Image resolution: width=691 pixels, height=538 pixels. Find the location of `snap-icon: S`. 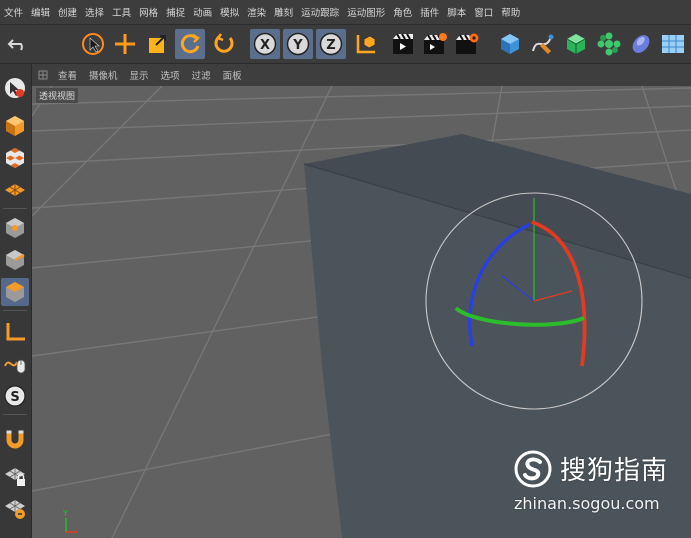

snap-icon: S is located at coordinates (15, 396).